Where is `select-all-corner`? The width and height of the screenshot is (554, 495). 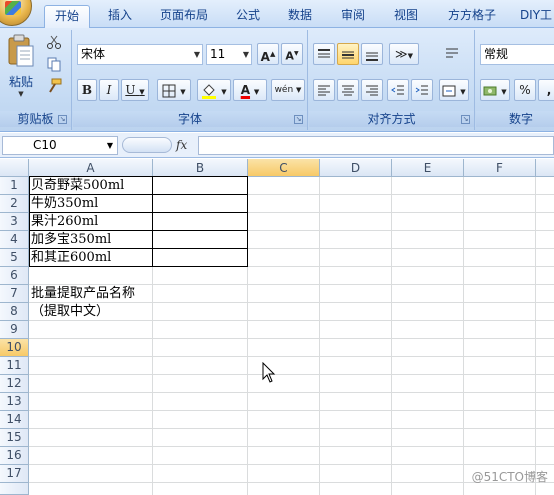
select-all-corner is located at coordinates (14, 168).